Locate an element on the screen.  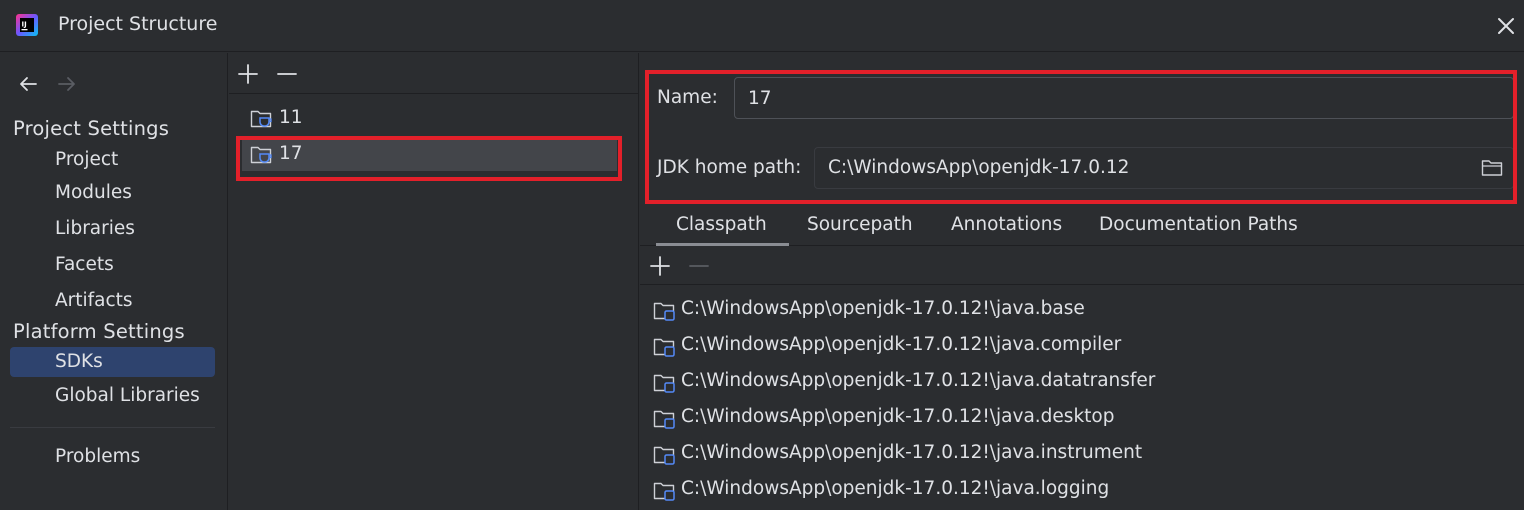
sidebar-divider is located at coordinates (112, 427).